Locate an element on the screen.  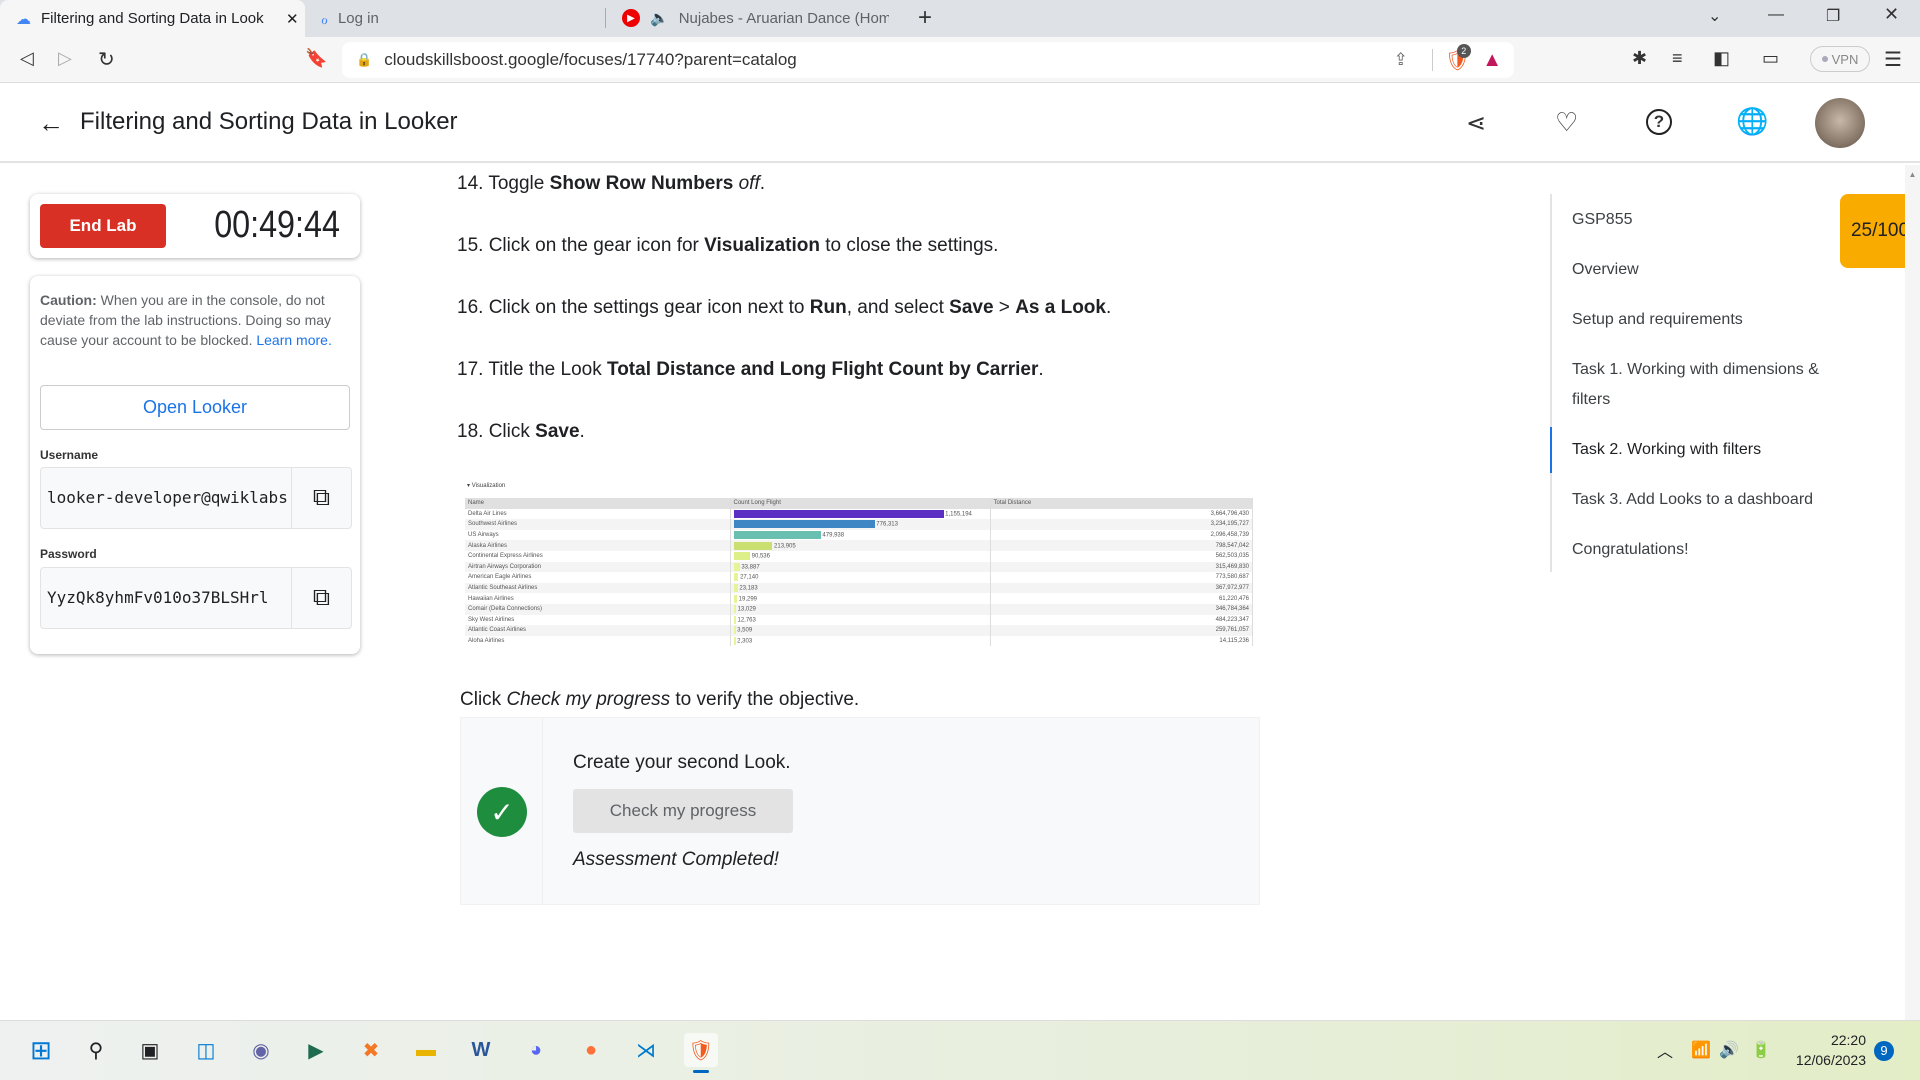
discord-icon: ◕ is located at coordinates (536, 1050).